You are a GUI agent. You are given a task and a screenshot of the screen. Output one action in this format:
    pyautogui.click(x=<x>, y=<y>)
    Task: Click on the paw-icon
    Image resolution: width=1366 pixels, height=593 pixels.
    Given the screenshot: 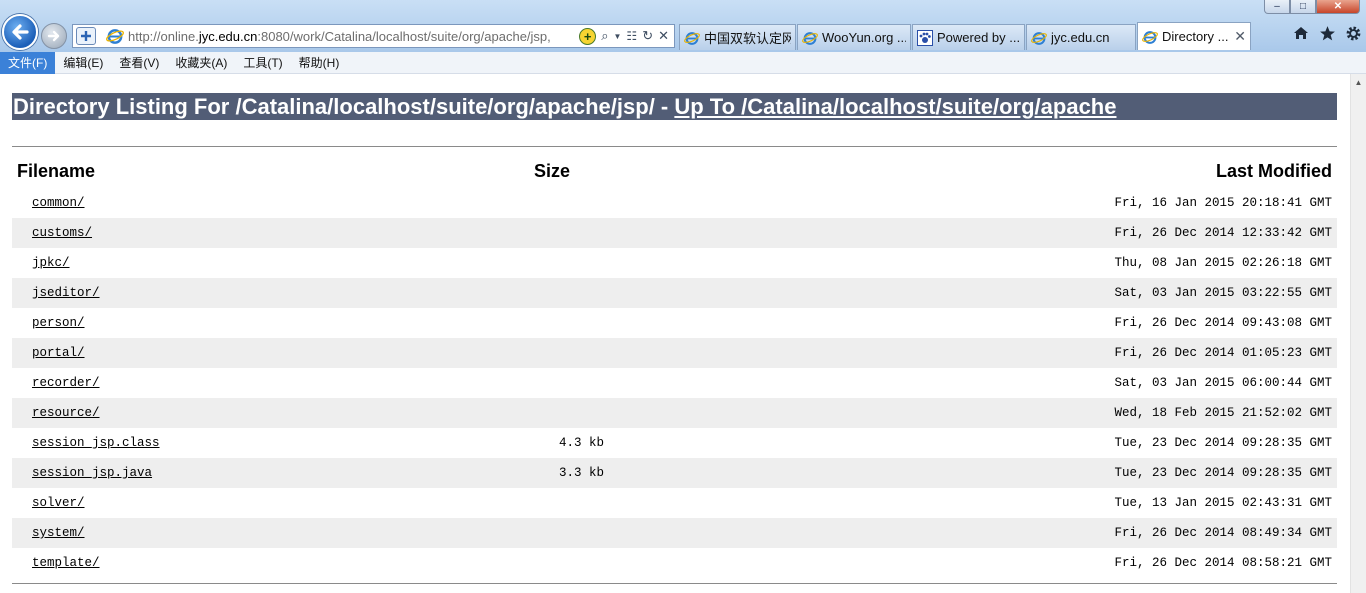 What is the action you would take?
    pyautogui.click(x=925, y=37)
    